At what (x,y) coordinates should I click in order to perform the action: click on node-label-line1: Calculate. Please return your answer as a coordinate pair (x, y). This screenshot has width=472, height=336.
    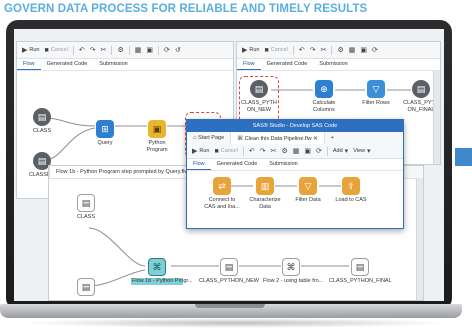
    Looking at the image, I should click on (324, 103).